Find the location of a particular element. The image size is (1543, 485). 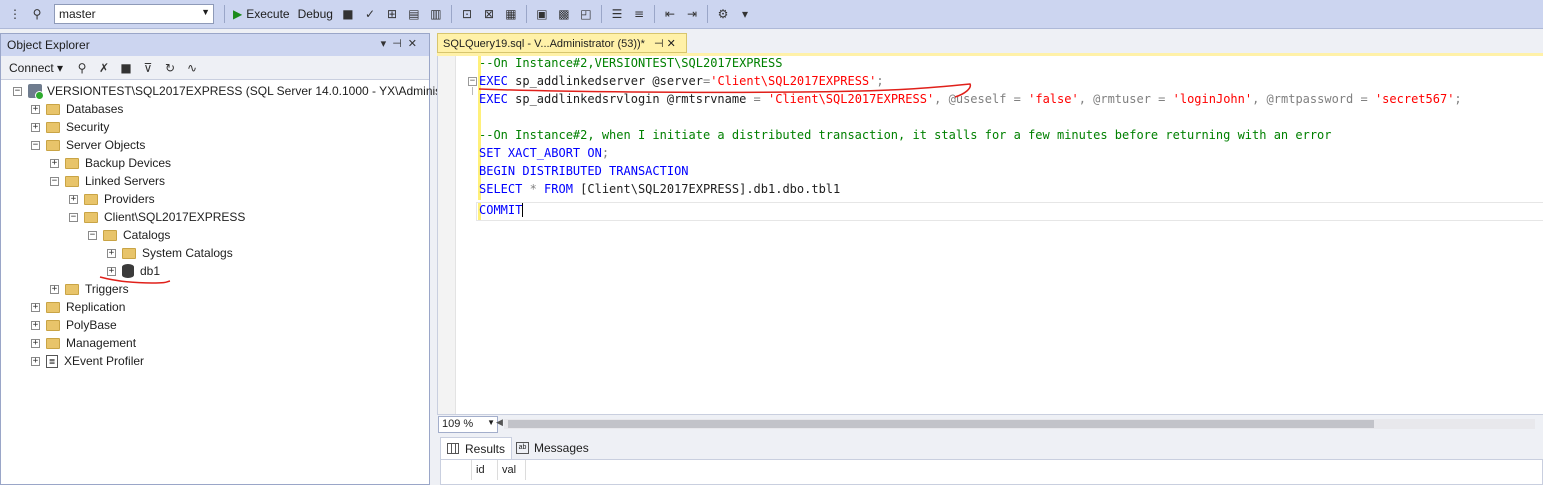

connect-button: Connect ▾ is located at coordinates (36, 68).